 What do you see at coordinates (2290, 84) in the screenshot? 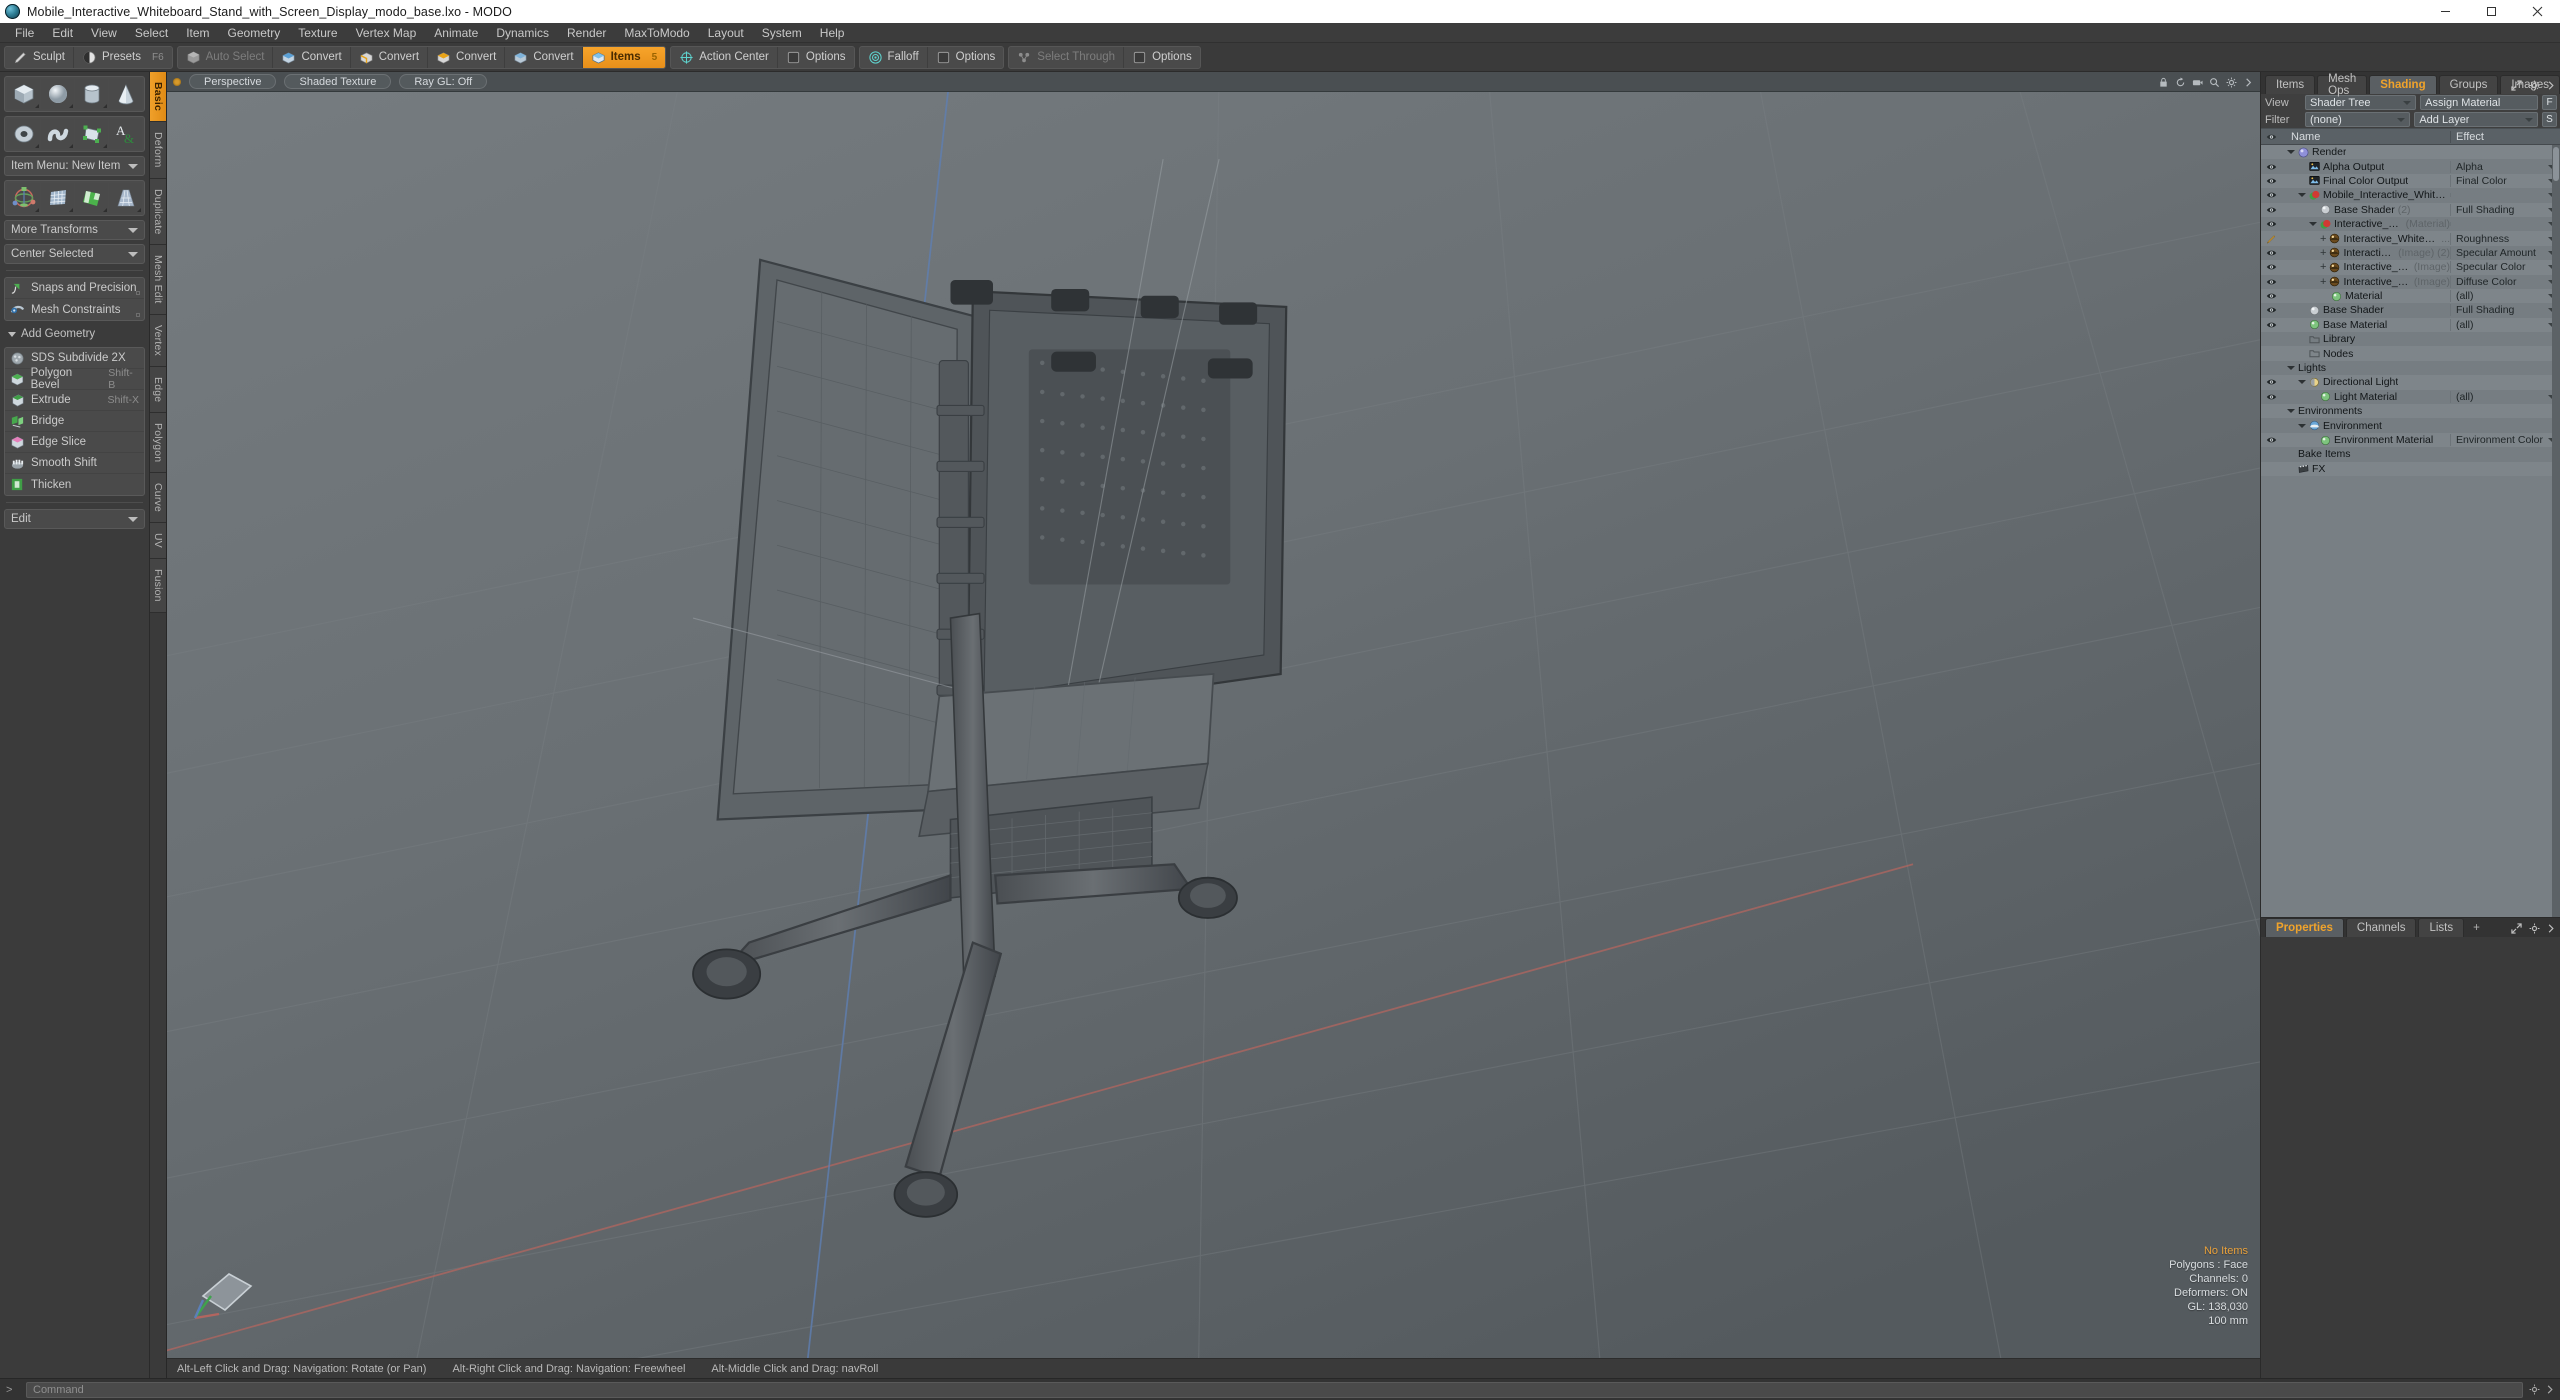
I see `tab-items: Items` at bounding box center [2290, 84].